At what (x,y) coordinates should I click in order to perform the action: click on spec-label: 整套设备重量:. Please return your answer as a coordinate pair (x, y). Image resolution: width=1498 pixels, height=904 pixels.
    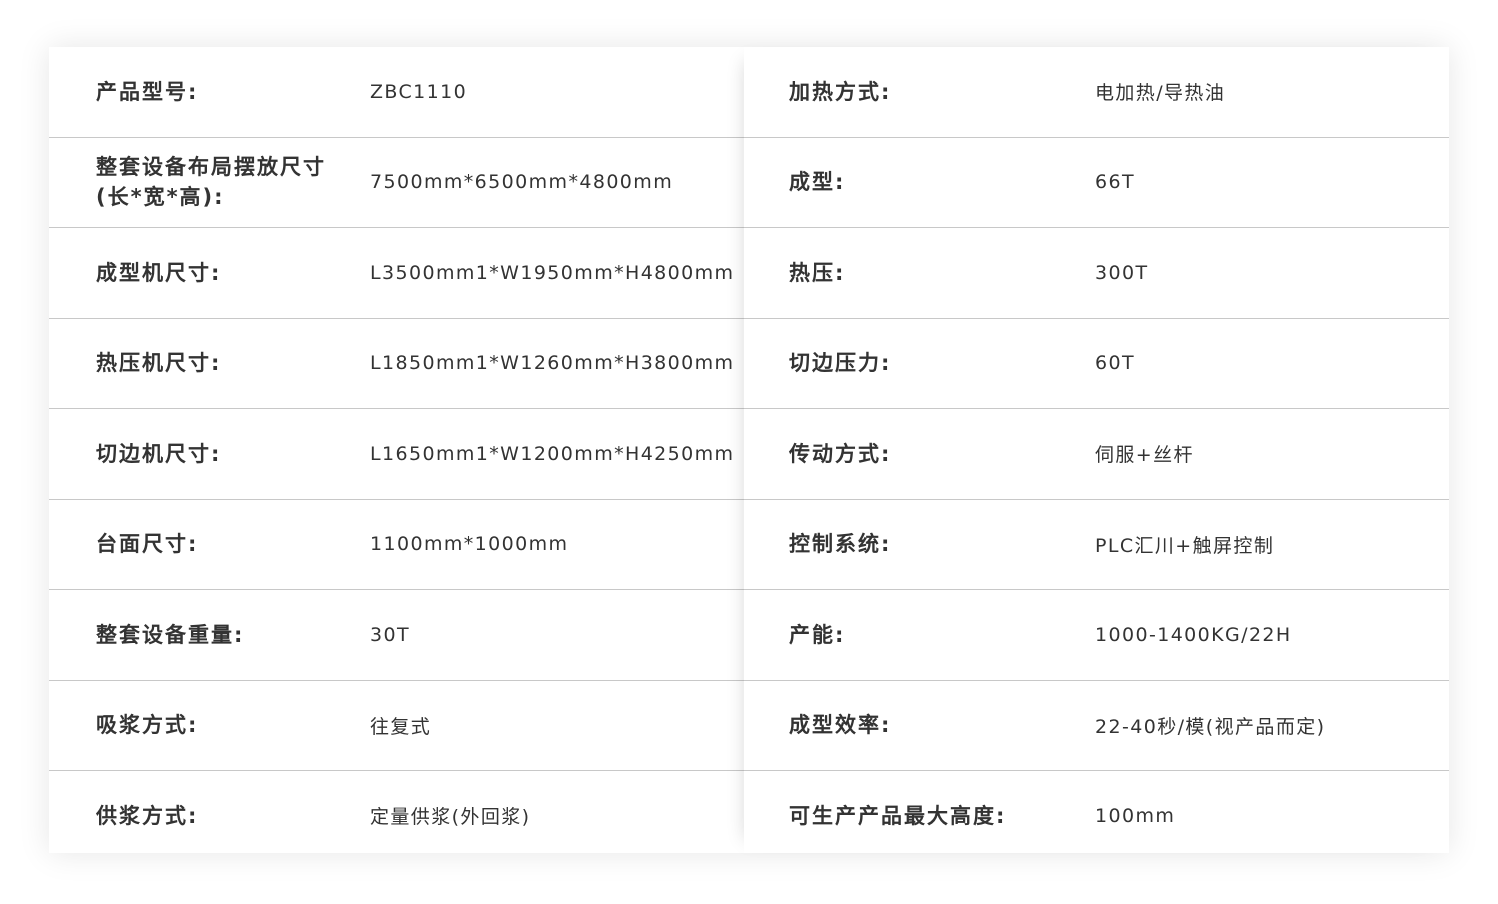
    Looking at the image, I should click on (170, 634).